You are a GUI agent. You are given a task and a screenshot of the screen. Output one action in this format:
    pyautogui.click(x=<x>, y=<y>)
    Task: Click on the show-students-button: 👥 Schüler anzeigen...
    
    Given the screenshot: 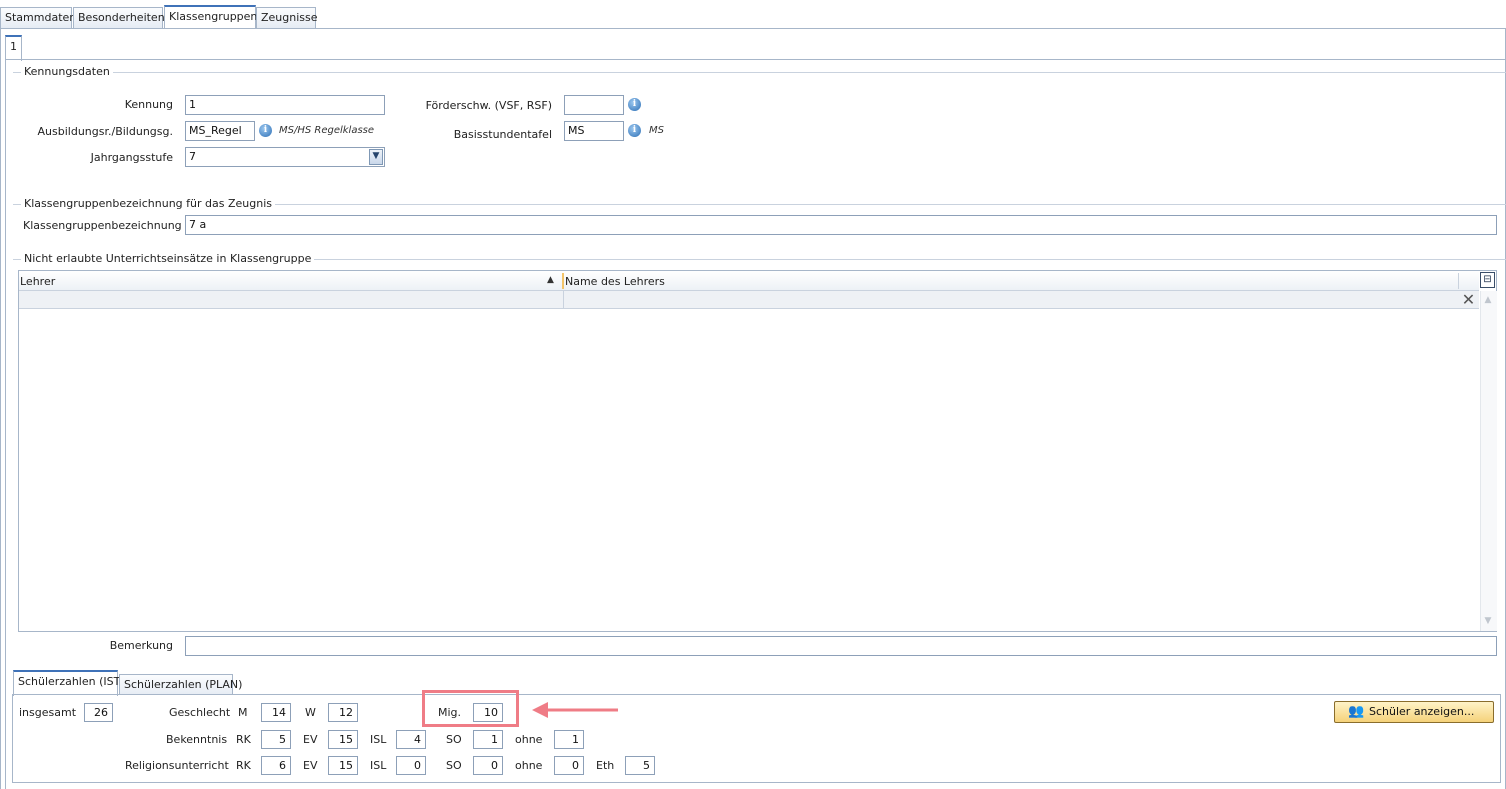 What is the action you would take?
    pyautogui.click(x=1414, y=712)
    